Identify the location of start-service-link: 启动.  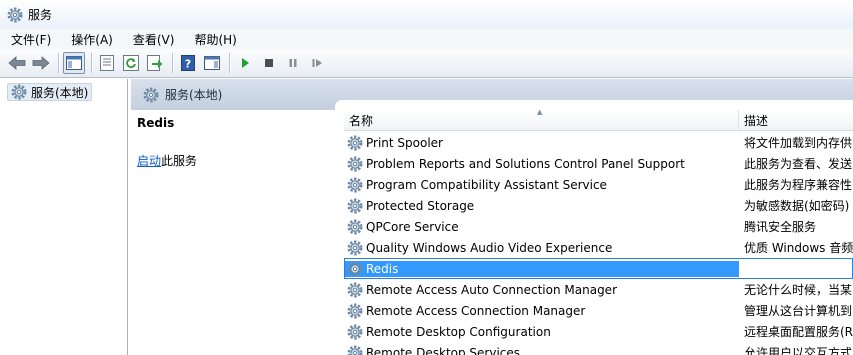
(149, 161).